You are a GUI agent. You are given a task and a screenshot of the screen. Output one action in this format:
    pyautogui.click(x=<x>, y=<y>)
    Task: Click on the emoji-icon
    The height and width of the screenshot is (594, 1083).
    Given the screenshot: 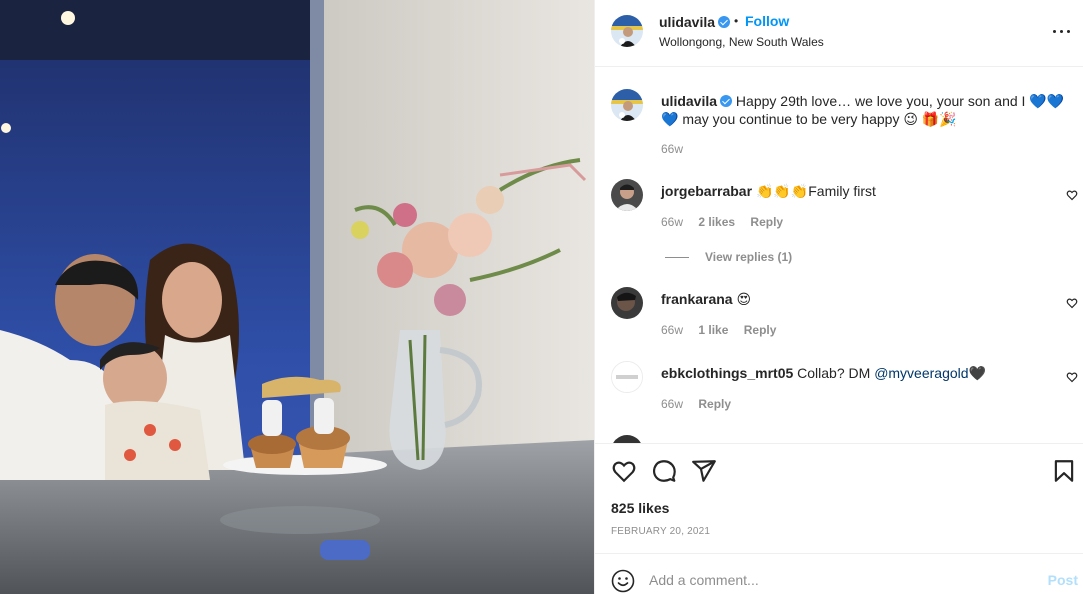 What is the action you would take?
    pyautogui.click(x=623, y=581)
    